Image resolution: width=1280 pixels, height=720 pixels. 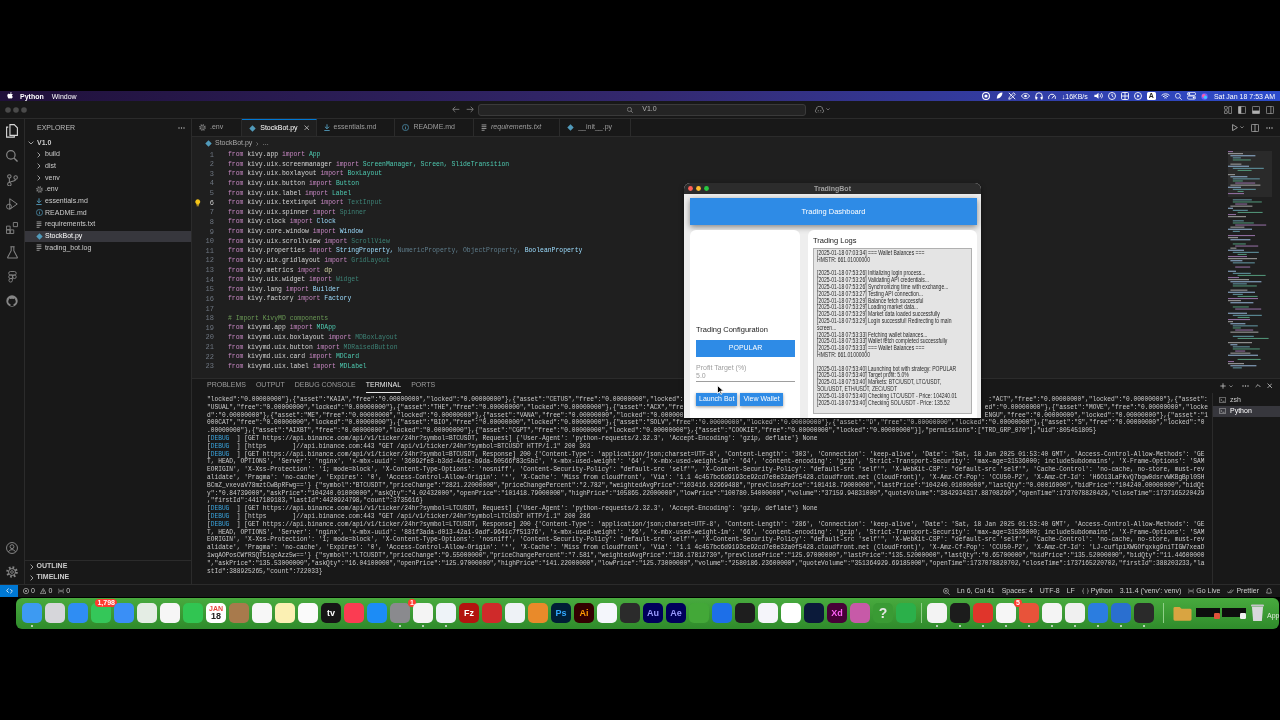 I want to click on grid-icon, so click(x=1124, y=96).